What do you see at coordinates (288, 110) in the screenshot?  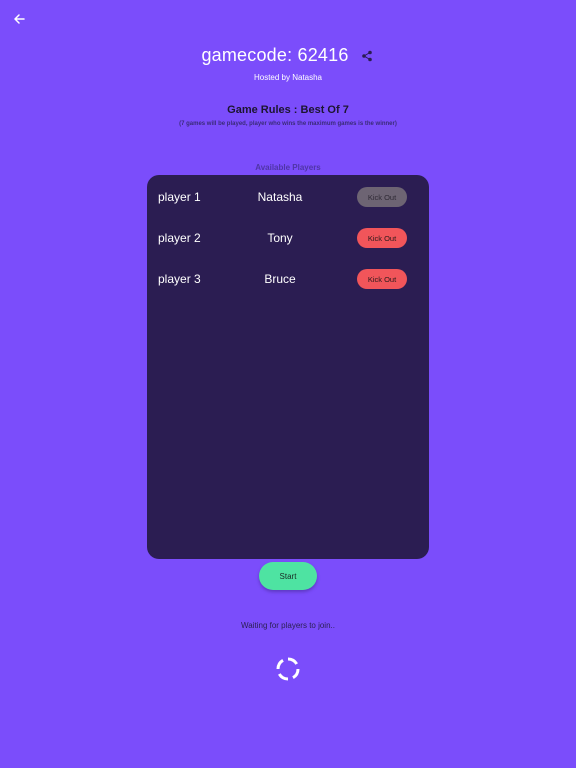 I see `rules-title: Game Rules : Best Of 7` at bounding box center [288, 110].